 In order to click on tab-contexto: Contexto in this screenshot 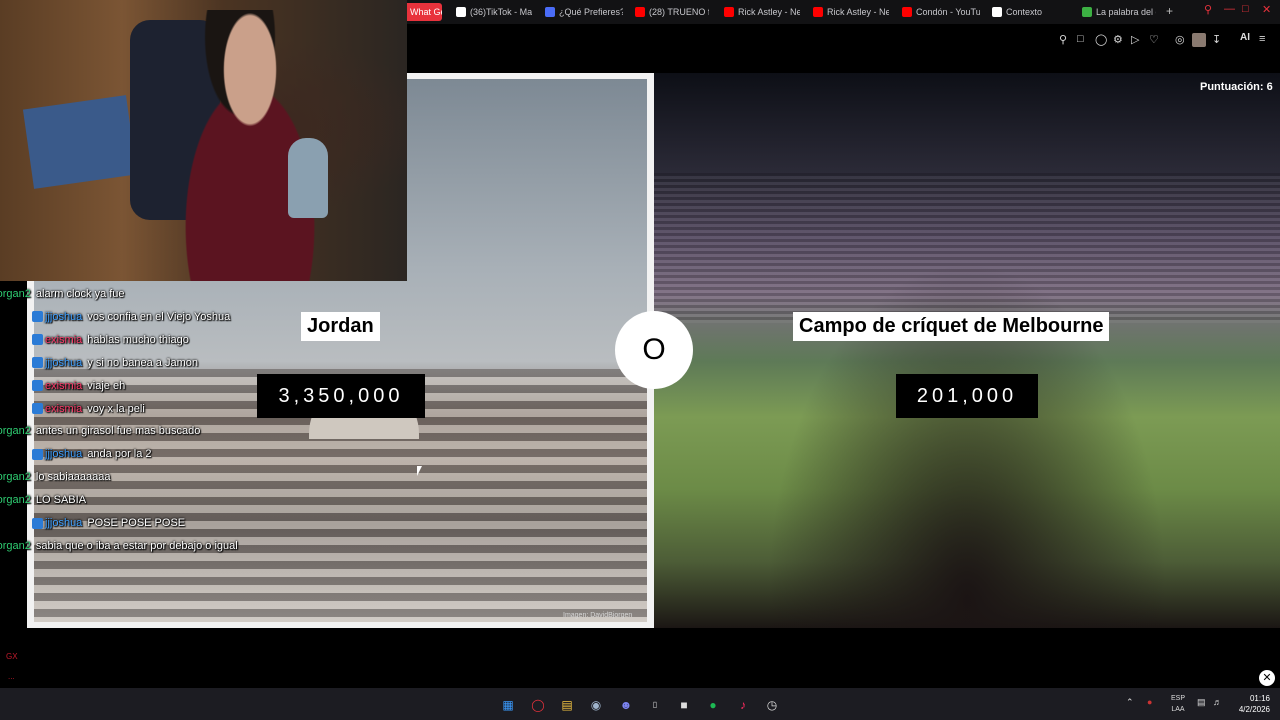, I will do `click(1031, 12)`.